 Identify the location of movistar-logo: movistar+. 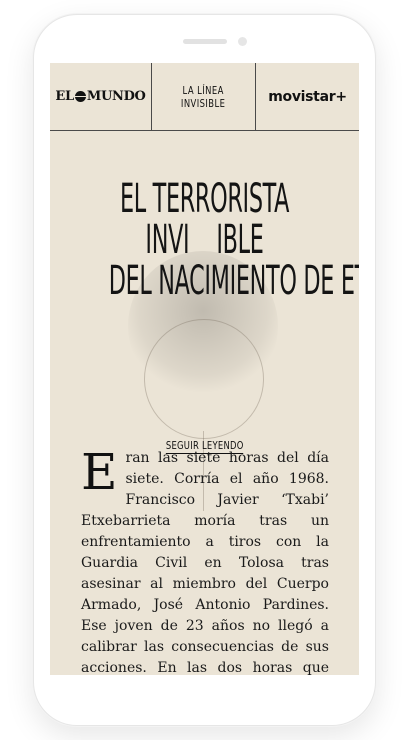
(307, 96).